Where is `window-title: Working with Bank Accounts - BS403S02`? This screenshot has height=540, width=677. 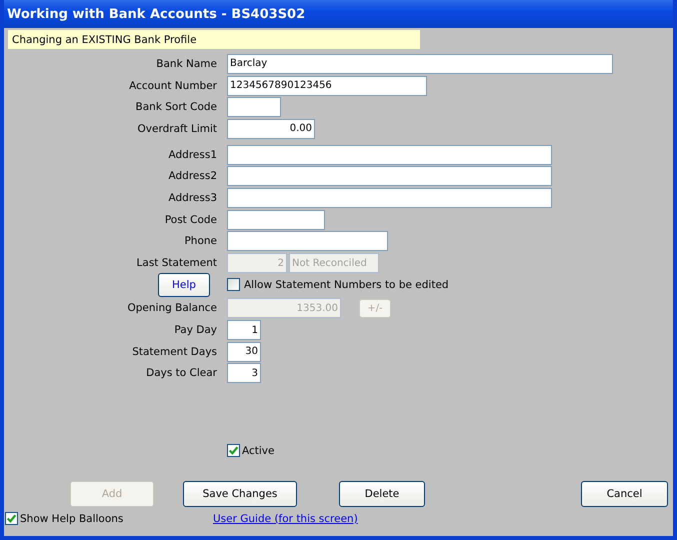 window-title: Working with Bank Accounts - BS403S02 is located at coordinates (156, 14).